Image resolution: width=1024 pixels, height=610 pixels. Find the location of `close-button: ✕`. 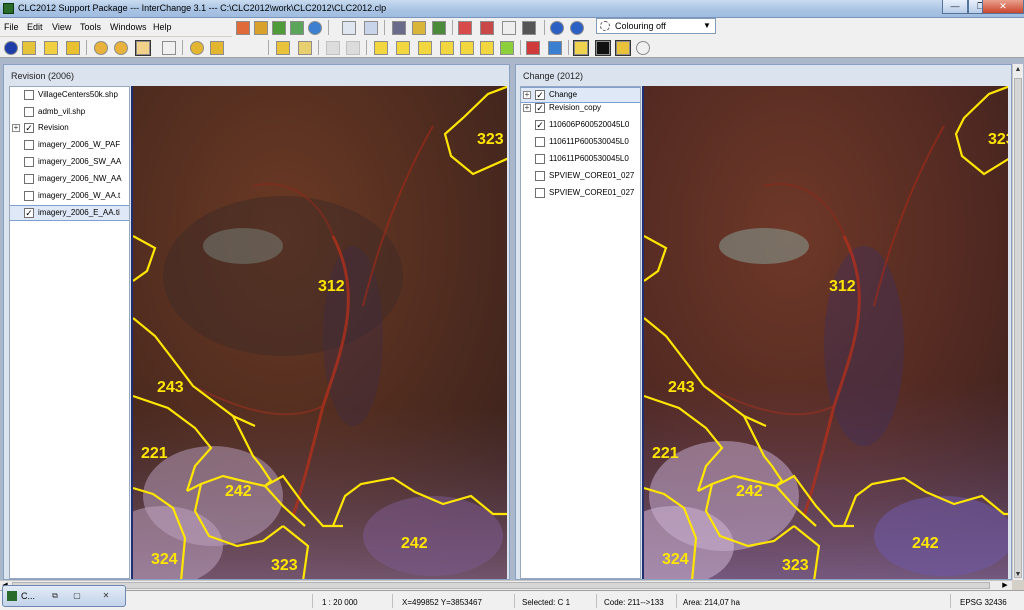

close-button: ✕ is located at coordinates (1003, 7).